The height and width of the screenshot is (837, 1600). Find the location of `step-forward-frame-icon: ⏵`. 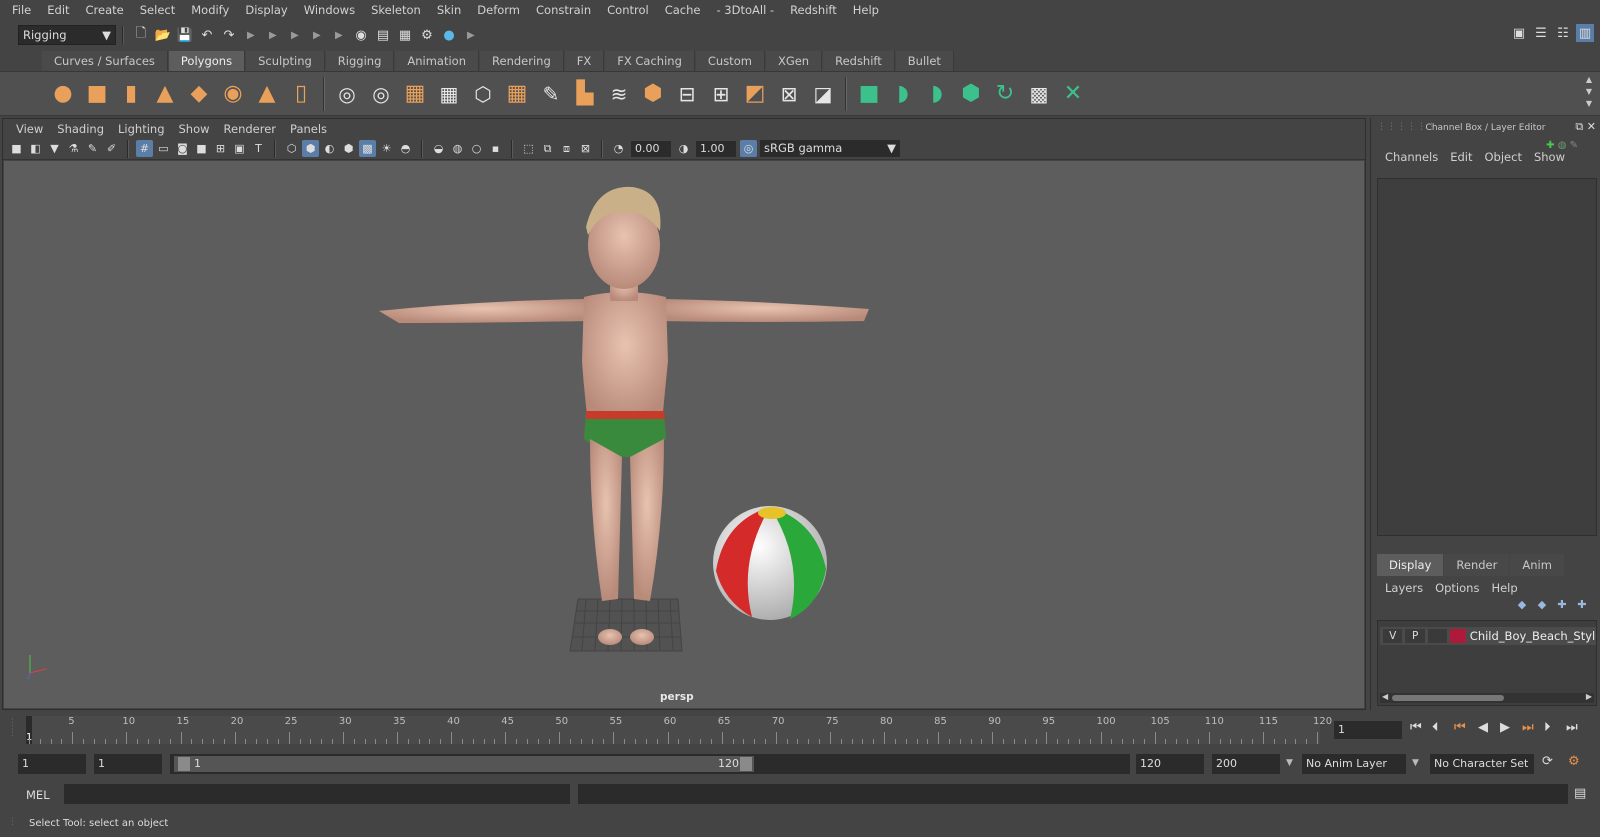

step-forward-frame-icon: ⏵ is located at coordinates (1547, 727).